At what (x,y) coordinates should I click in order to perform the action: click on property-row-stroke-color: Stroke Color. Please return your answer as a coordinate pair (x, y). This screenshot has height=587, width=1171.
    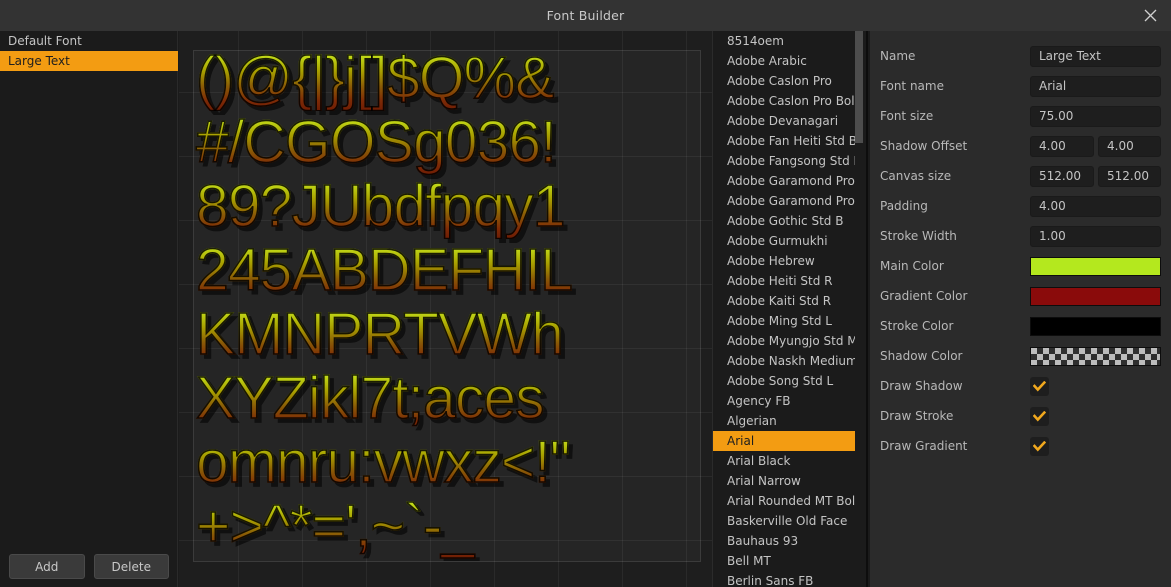
    Looking at the image, I should click on (1020, 326).